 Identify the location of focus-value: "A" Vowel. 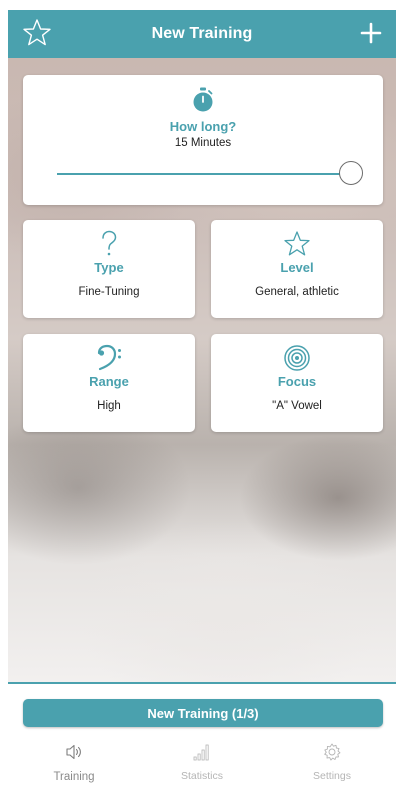
(297, 406).